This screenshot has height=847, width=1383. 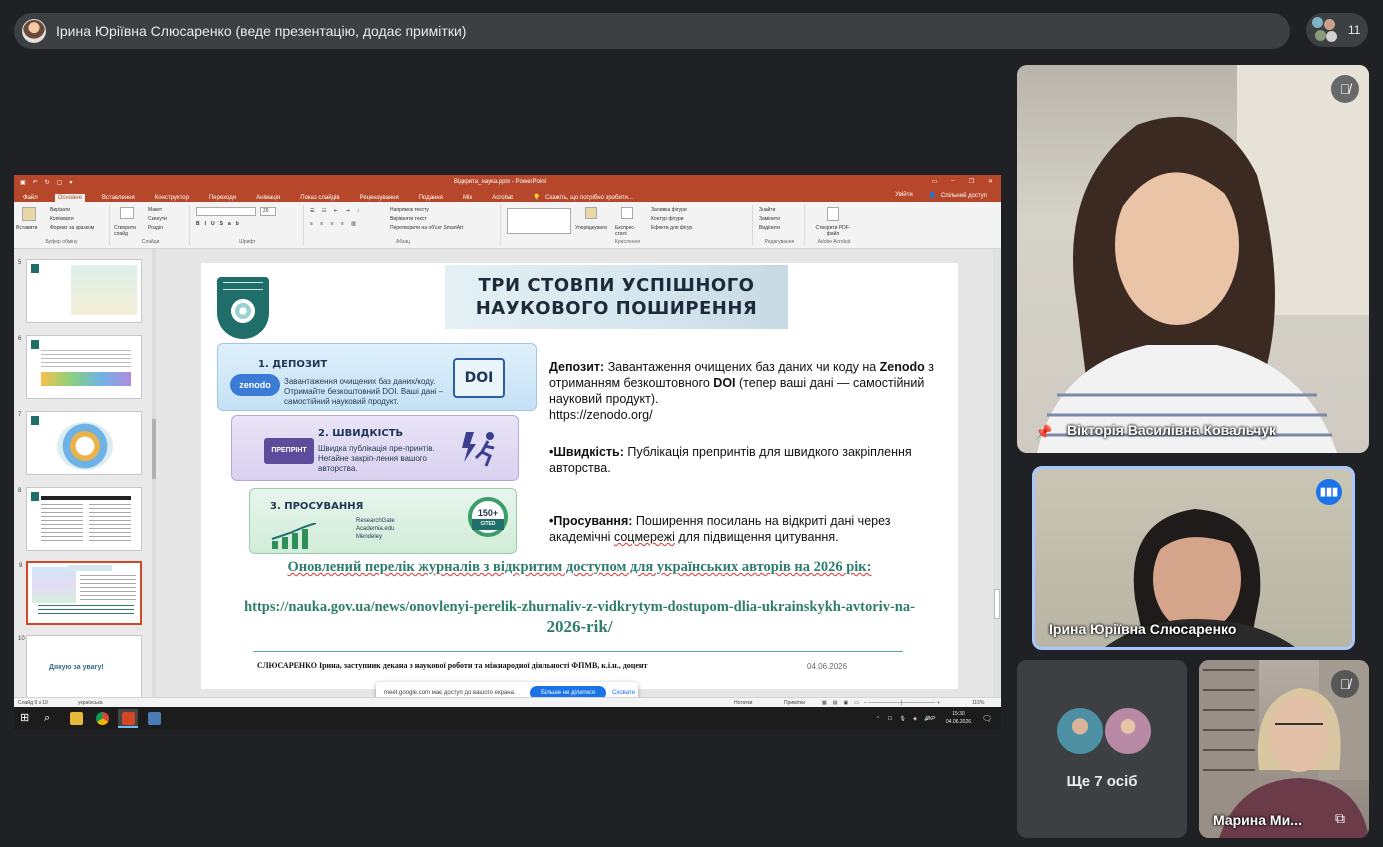 What do you see at coordinates (623, 693) in the screenshot?
I see `hide-popup-link: Сховати` at bounding box center [623, 693].